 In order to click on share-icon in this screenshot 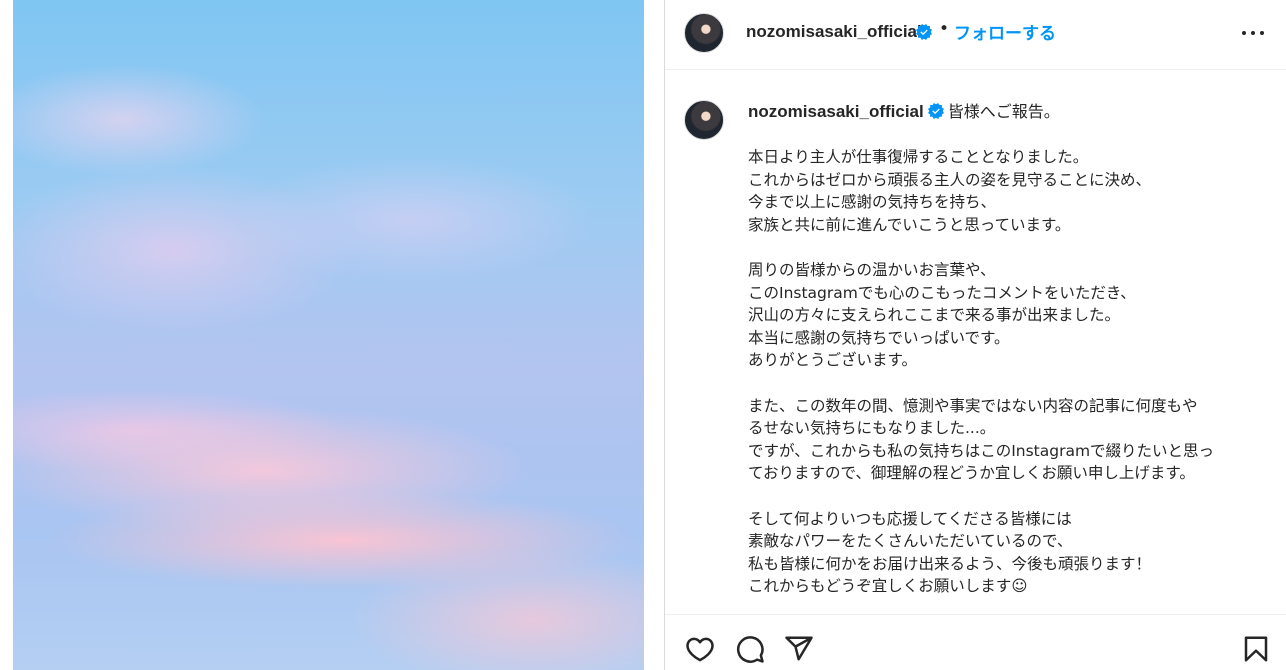, I will do `click(799, 649)`.